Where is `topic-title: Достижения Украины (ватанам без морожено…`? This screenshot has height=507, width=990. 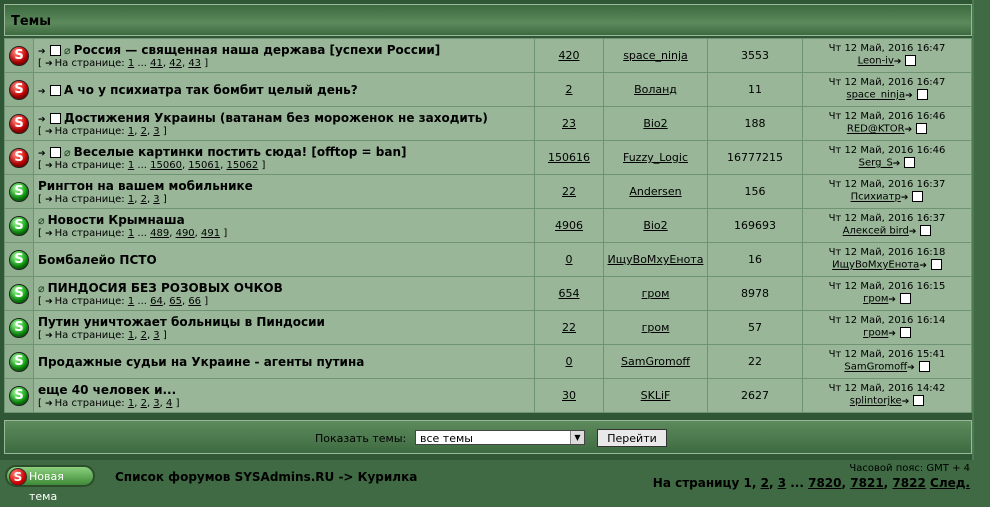
topic-title: Достижения Украины (ватанам без морожено… is located at coordinates (276, 118).